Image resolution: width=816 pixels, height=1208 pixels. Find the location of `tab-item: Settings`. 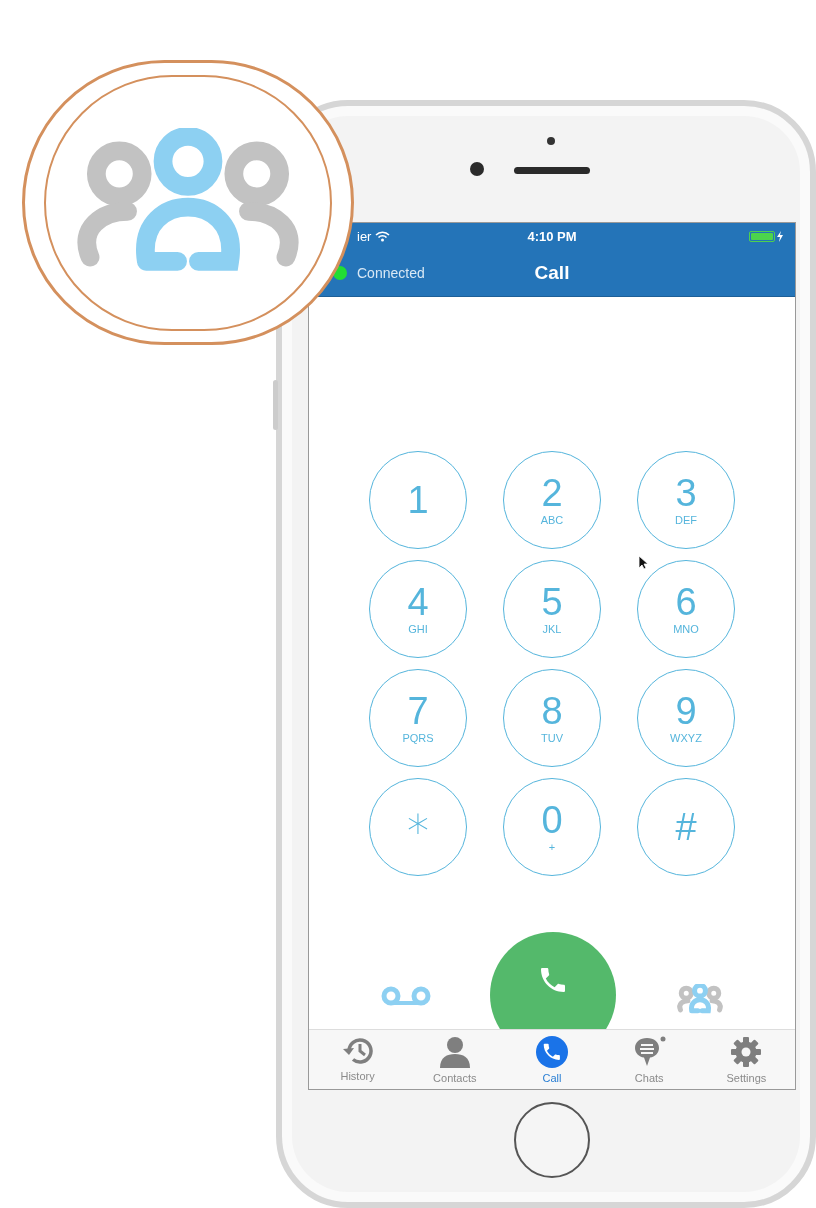

tab-item: Settings is located at coordinates (746, 1059).